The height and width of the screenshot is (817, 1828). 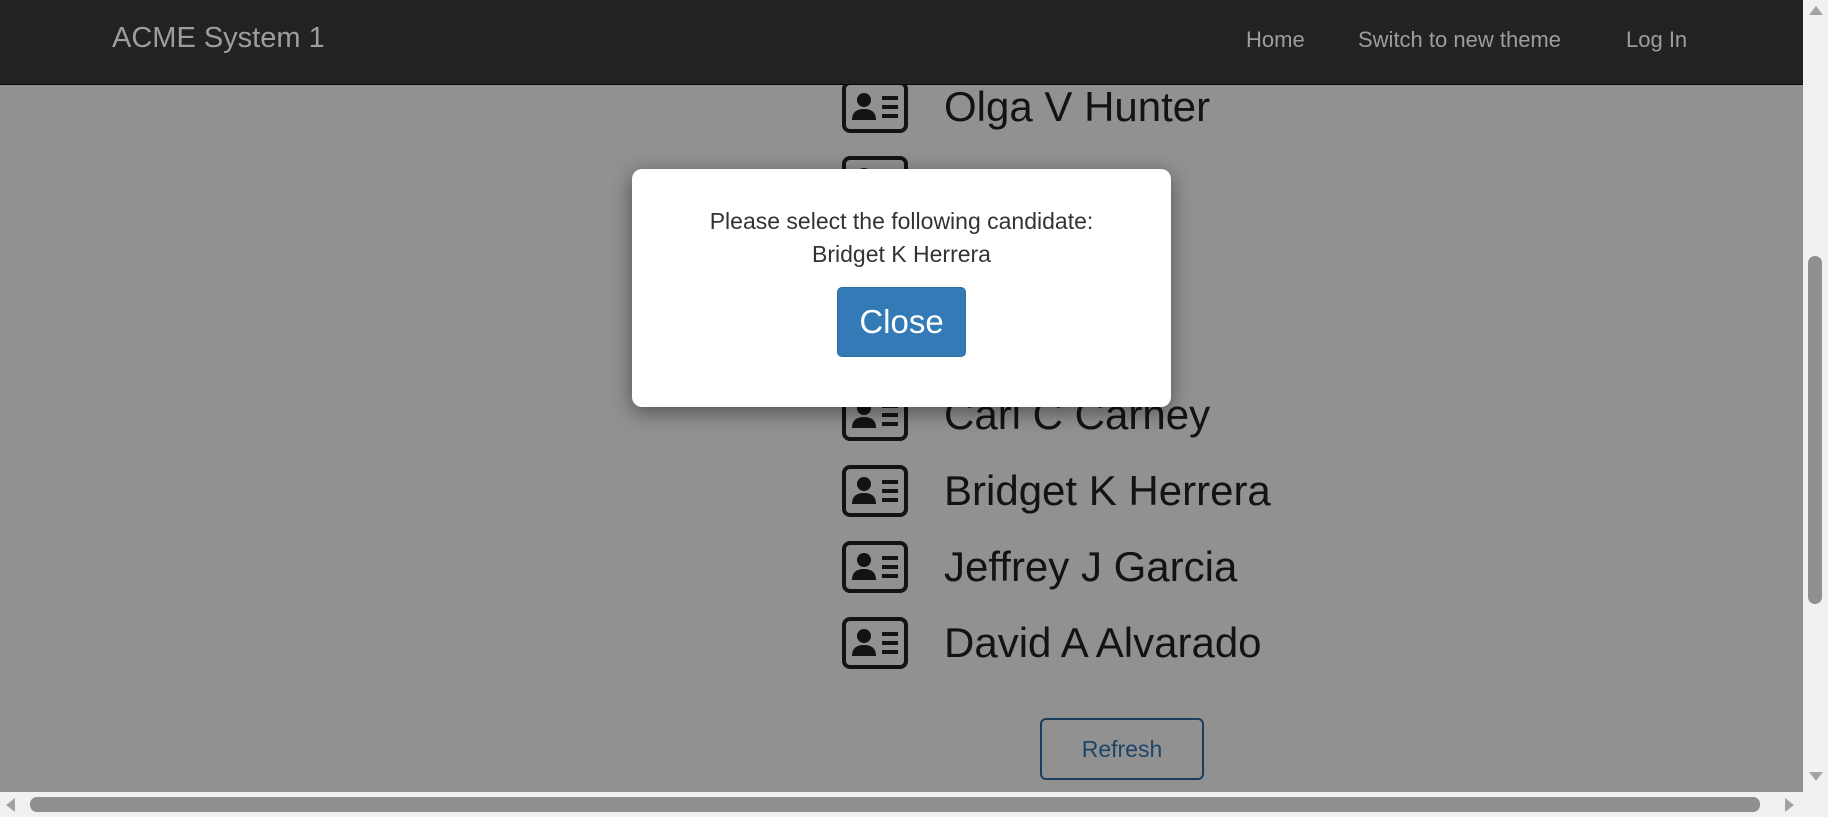 I want to click on modal-candidate-name: Bridget K Herrera, so click(x=901, y=254).